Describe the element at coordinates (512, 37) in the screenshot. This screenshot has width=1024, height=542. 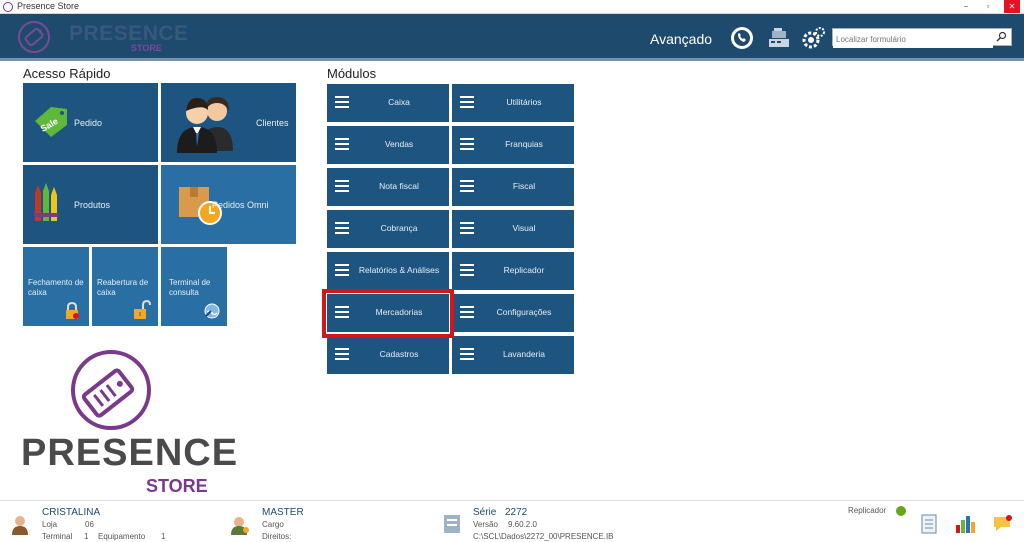
I see `app-header: PRESENCE STORE Avançado` at that location.